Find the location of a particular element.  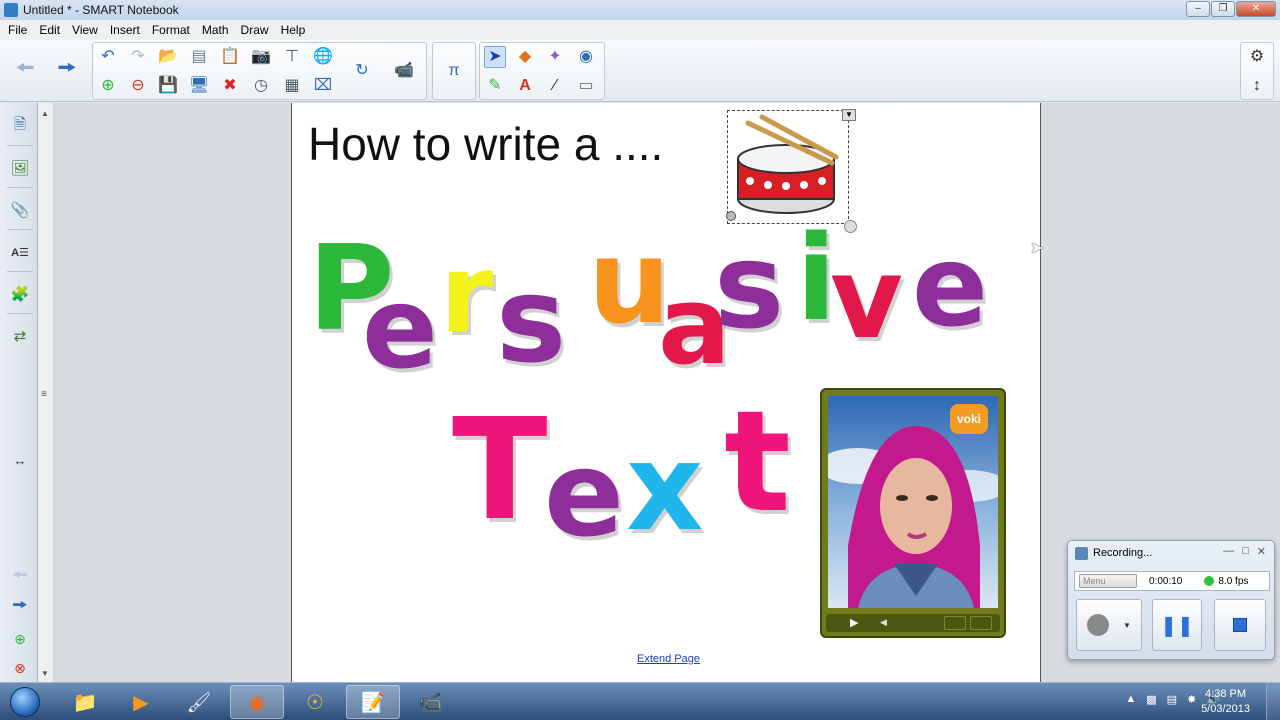

gear-icon: ⚙ is located at coordinates (1257, 57).